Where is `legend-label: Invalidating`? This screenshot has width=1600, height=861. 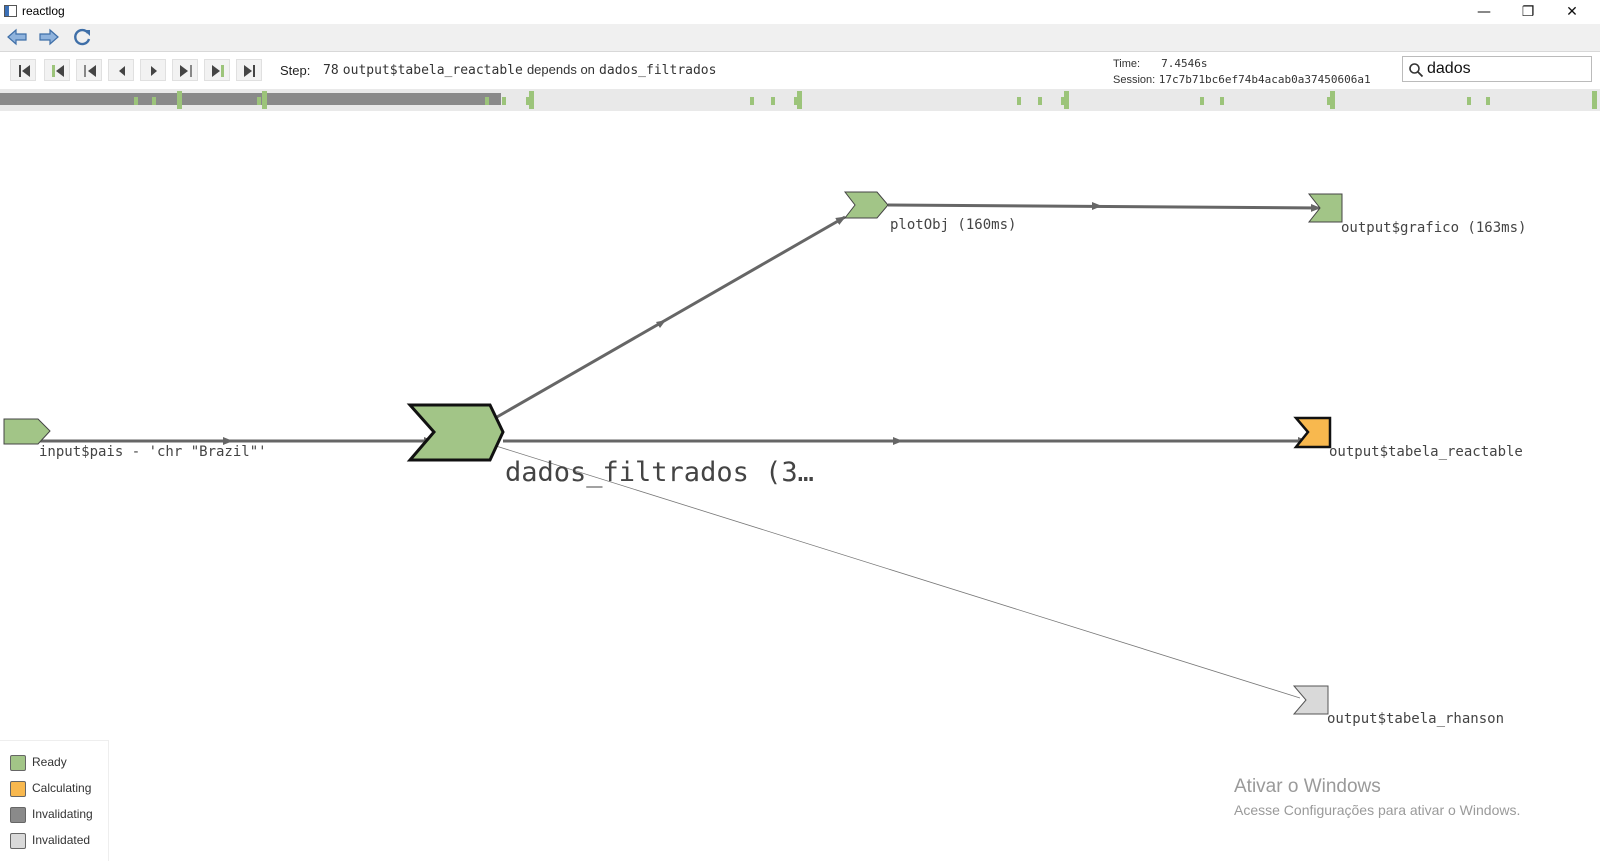 legend-label: Invalidating is located at coordinates (62, 814).